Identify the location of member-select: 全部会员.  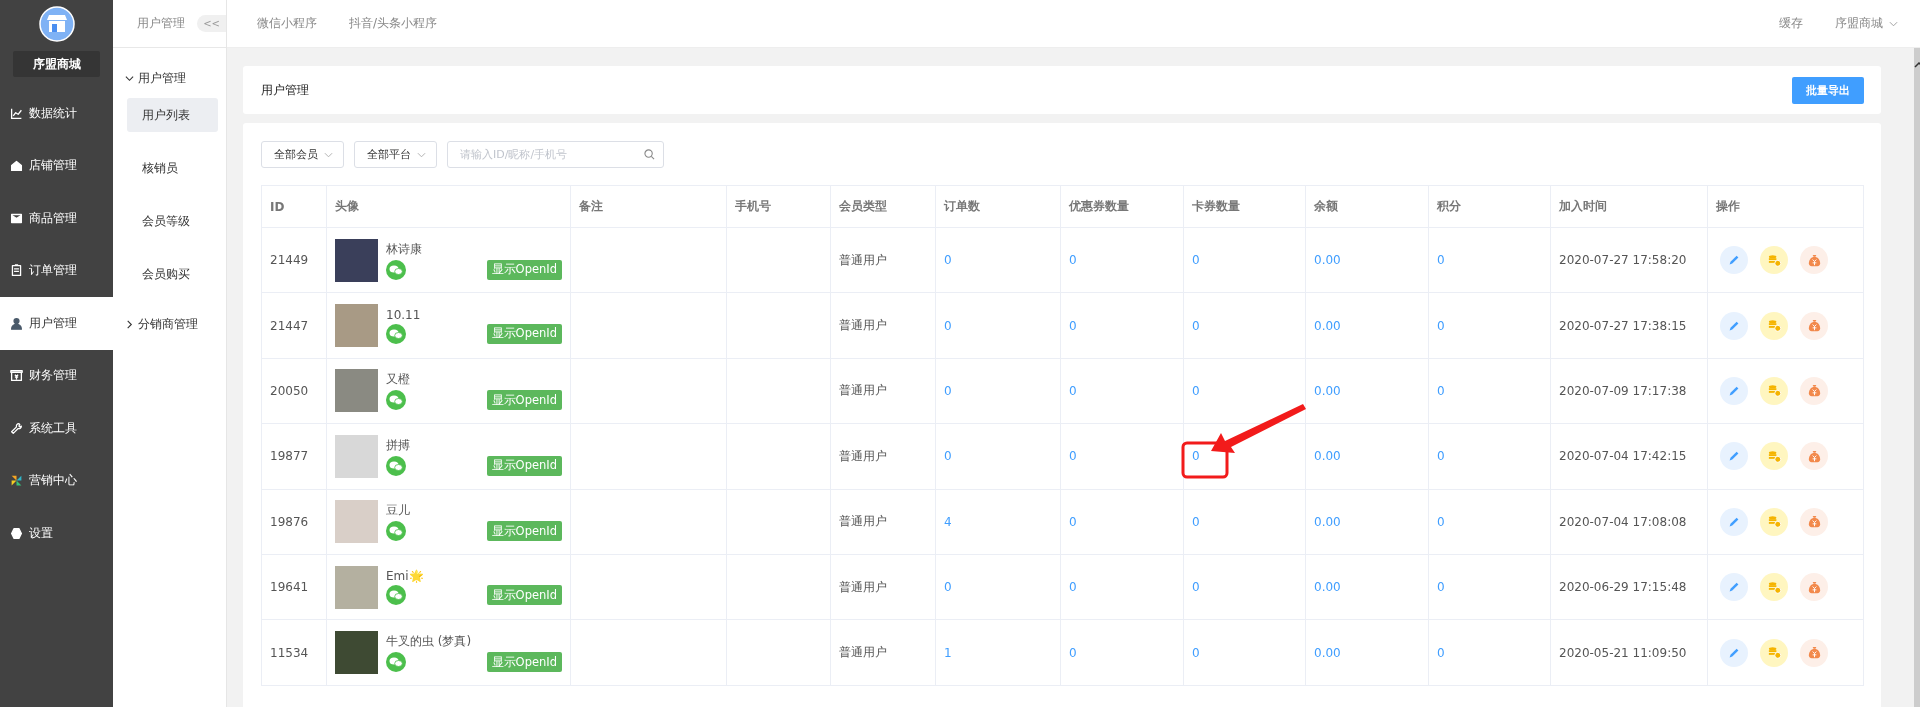
(302, 154).